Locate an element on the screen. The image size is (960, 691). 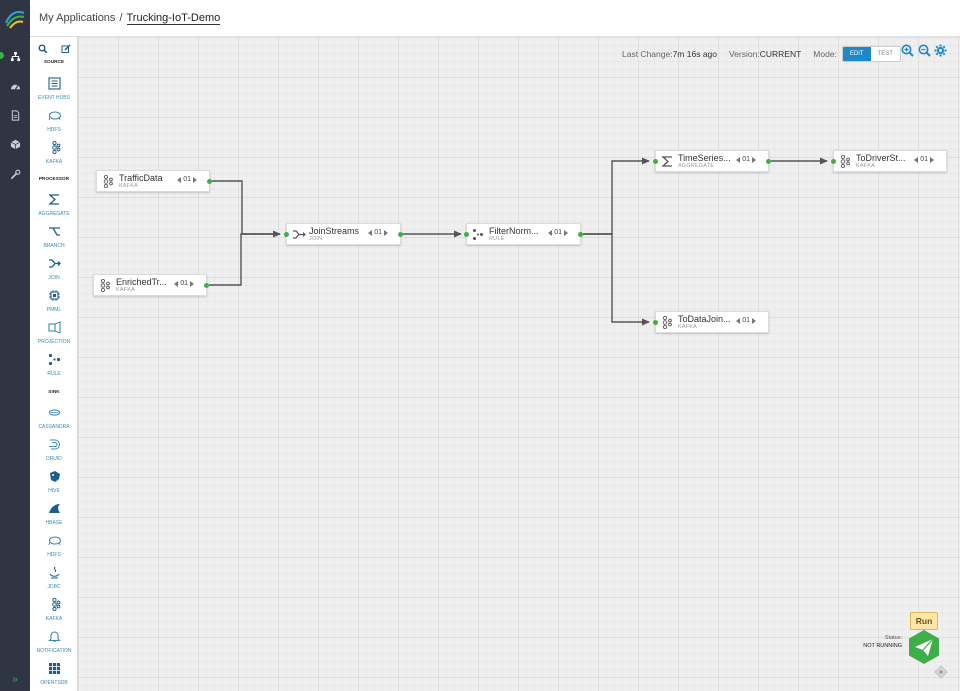
hbase-icon is located at coordinates (54, 508).